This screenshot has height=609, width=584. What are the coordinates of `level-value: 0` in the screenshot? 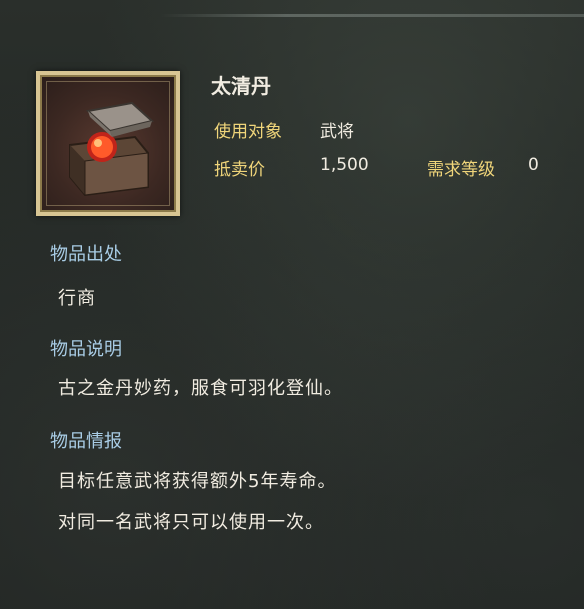 It's located at (533, 165).